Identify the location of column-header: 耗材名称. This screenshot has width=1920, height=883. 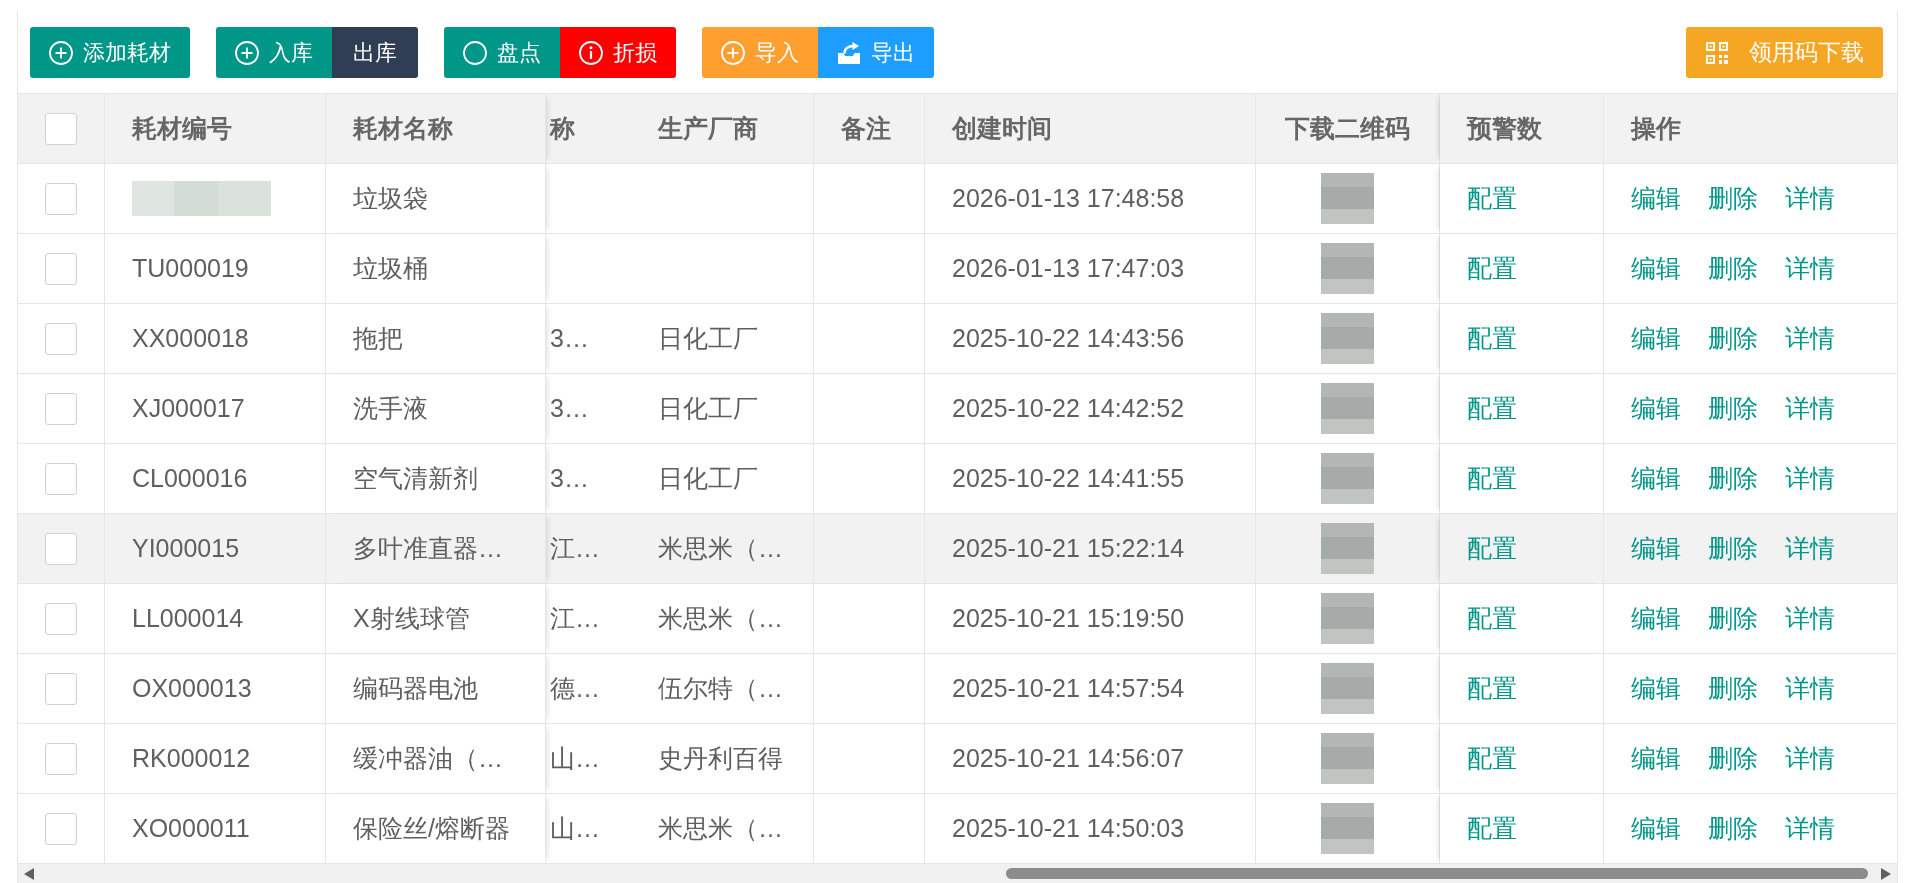
(436, 128).